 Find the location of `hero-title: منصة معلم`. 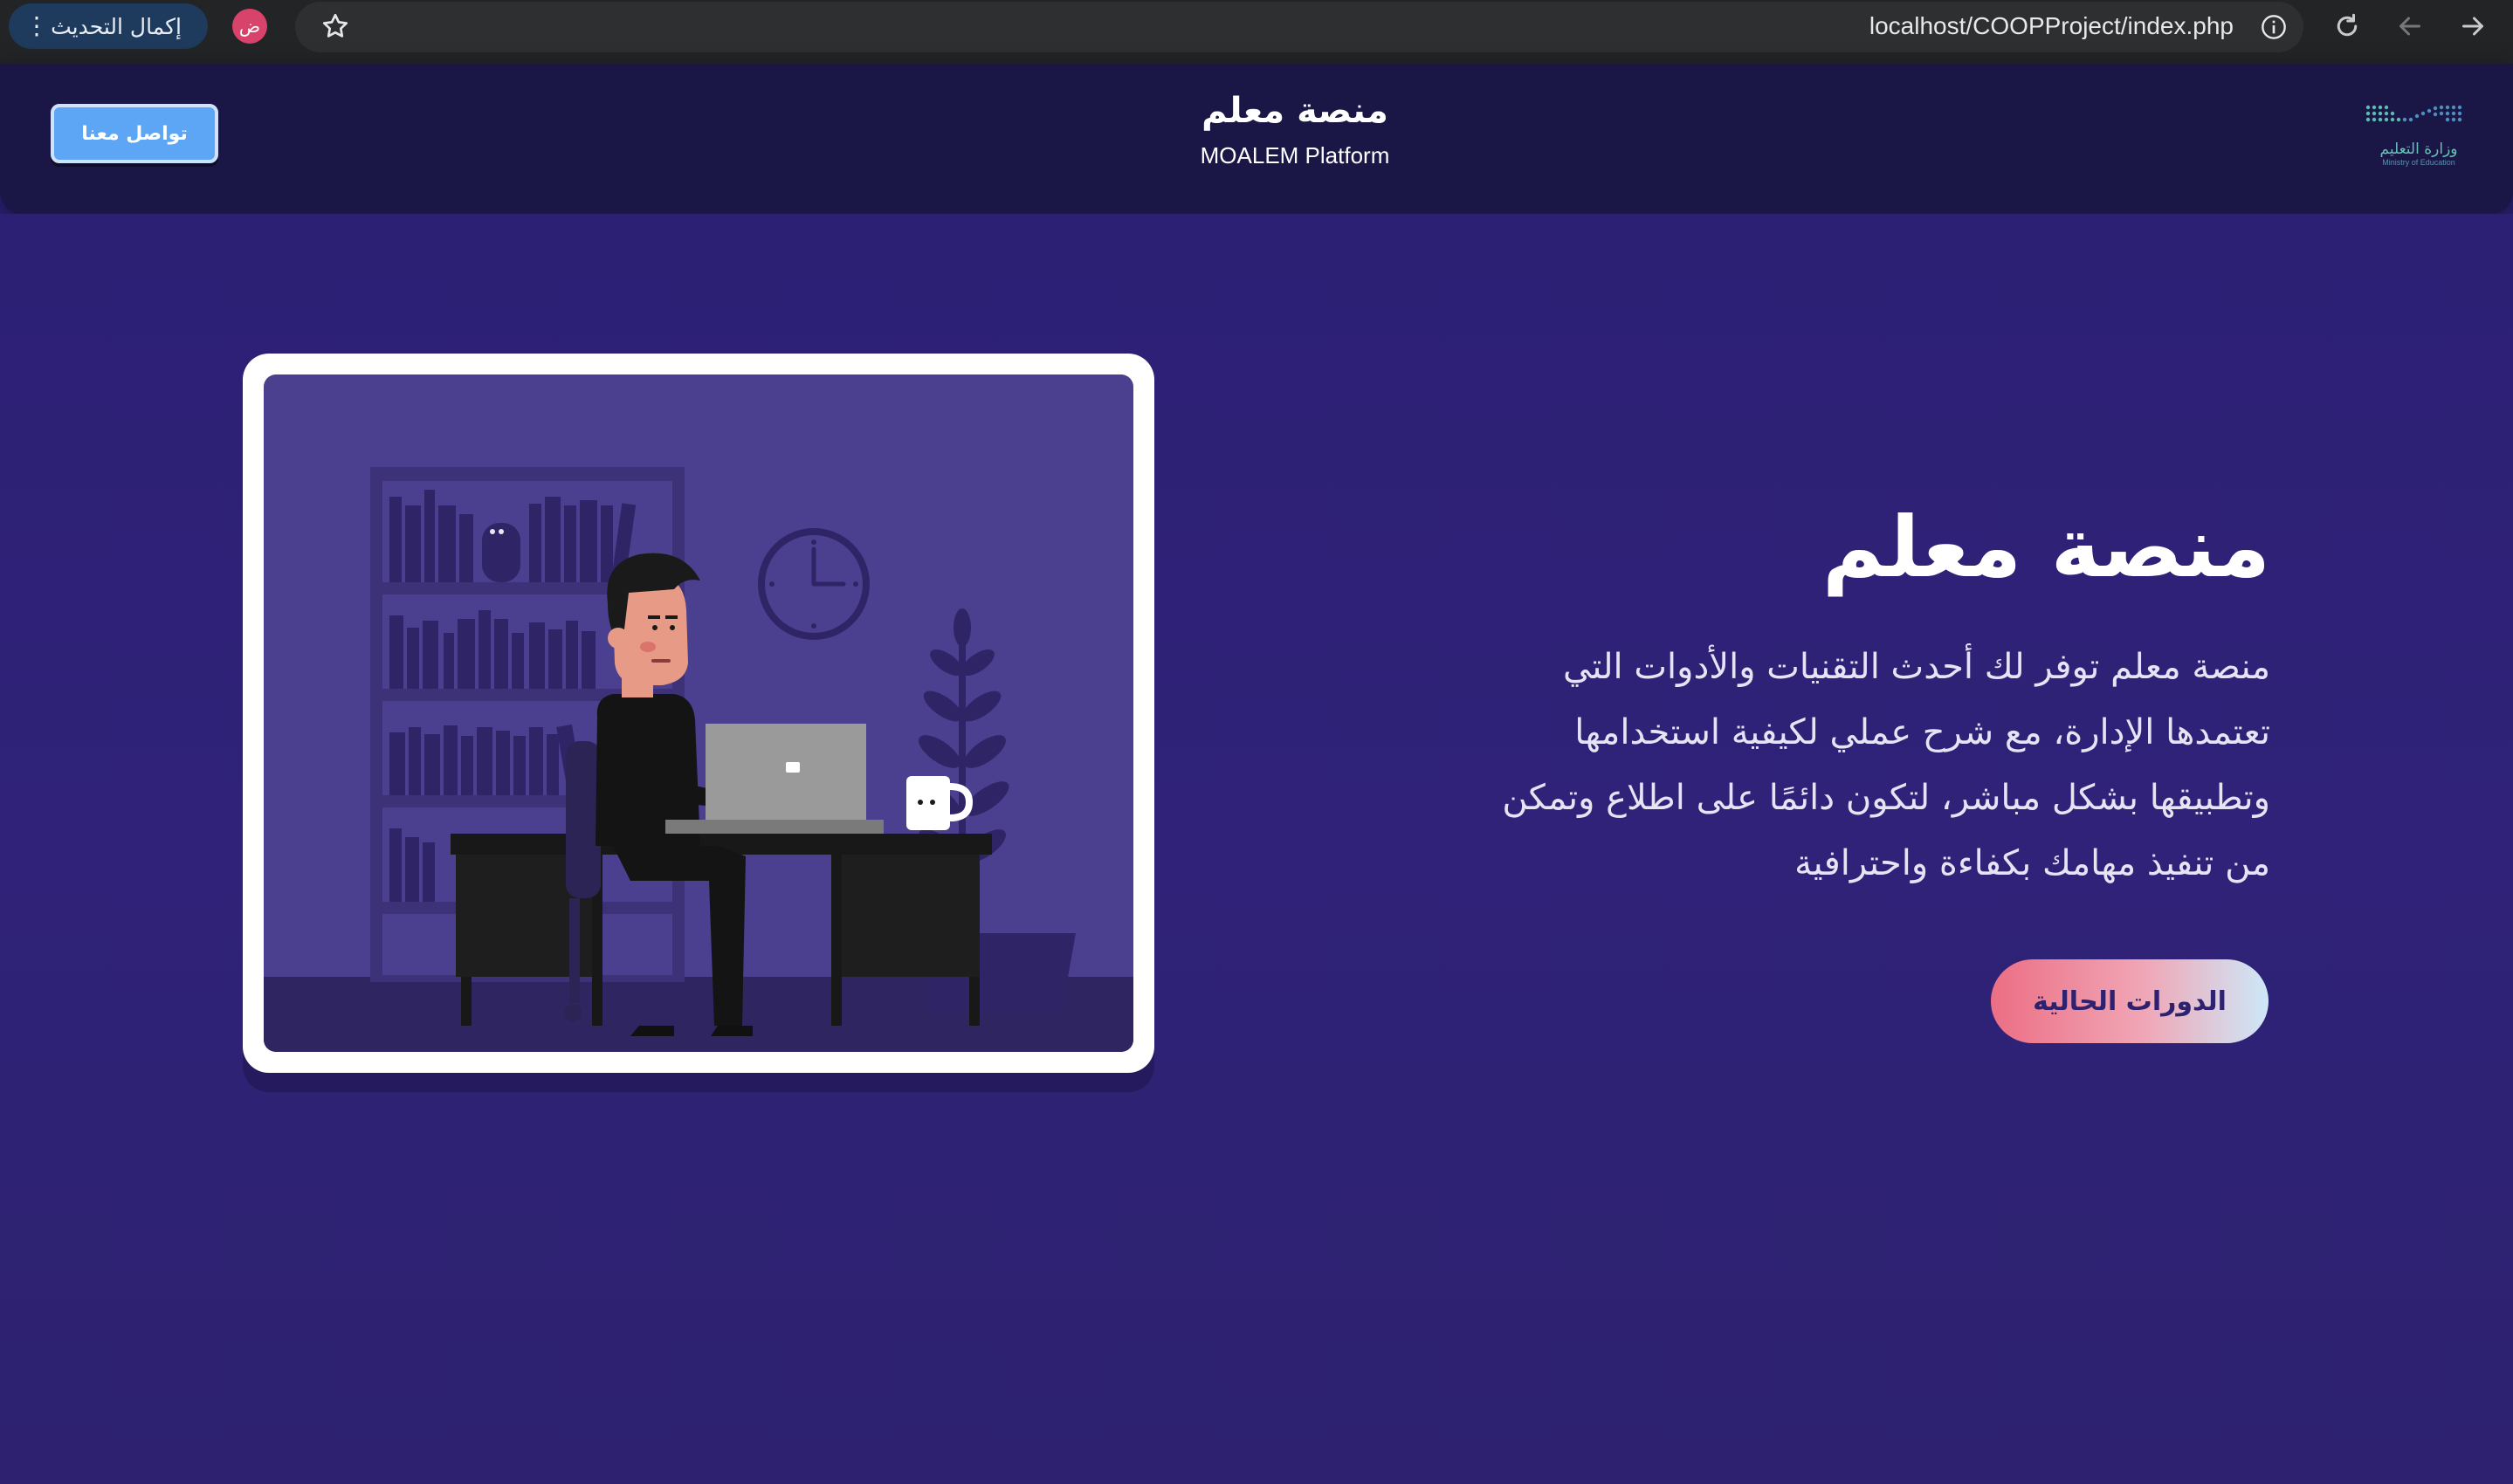

hero-title: منصة معلم is located at coordinates (2046, 547).